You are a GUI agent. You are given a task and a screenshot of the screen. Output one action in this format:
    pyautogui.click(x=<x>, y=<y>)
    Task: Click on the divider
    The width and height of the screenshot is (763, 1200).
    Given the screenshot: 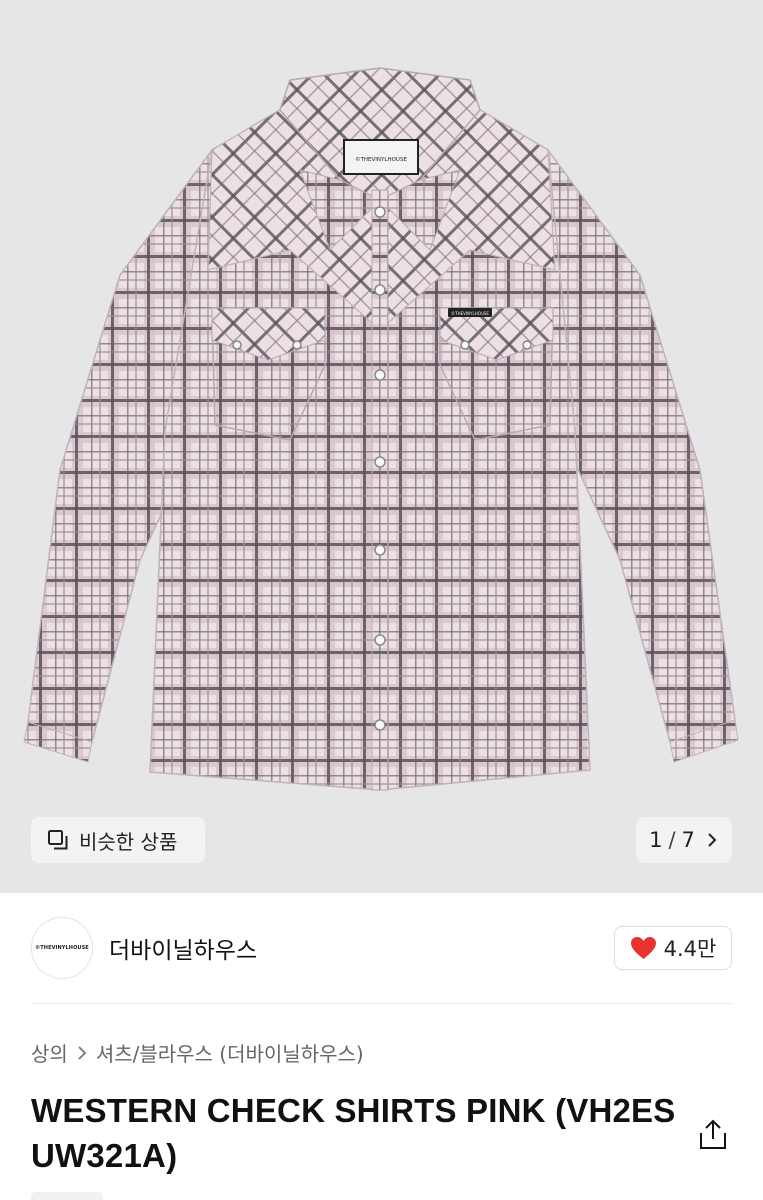 What is the action you would take?
    pyautogui.click(x=381, y=1003)
    